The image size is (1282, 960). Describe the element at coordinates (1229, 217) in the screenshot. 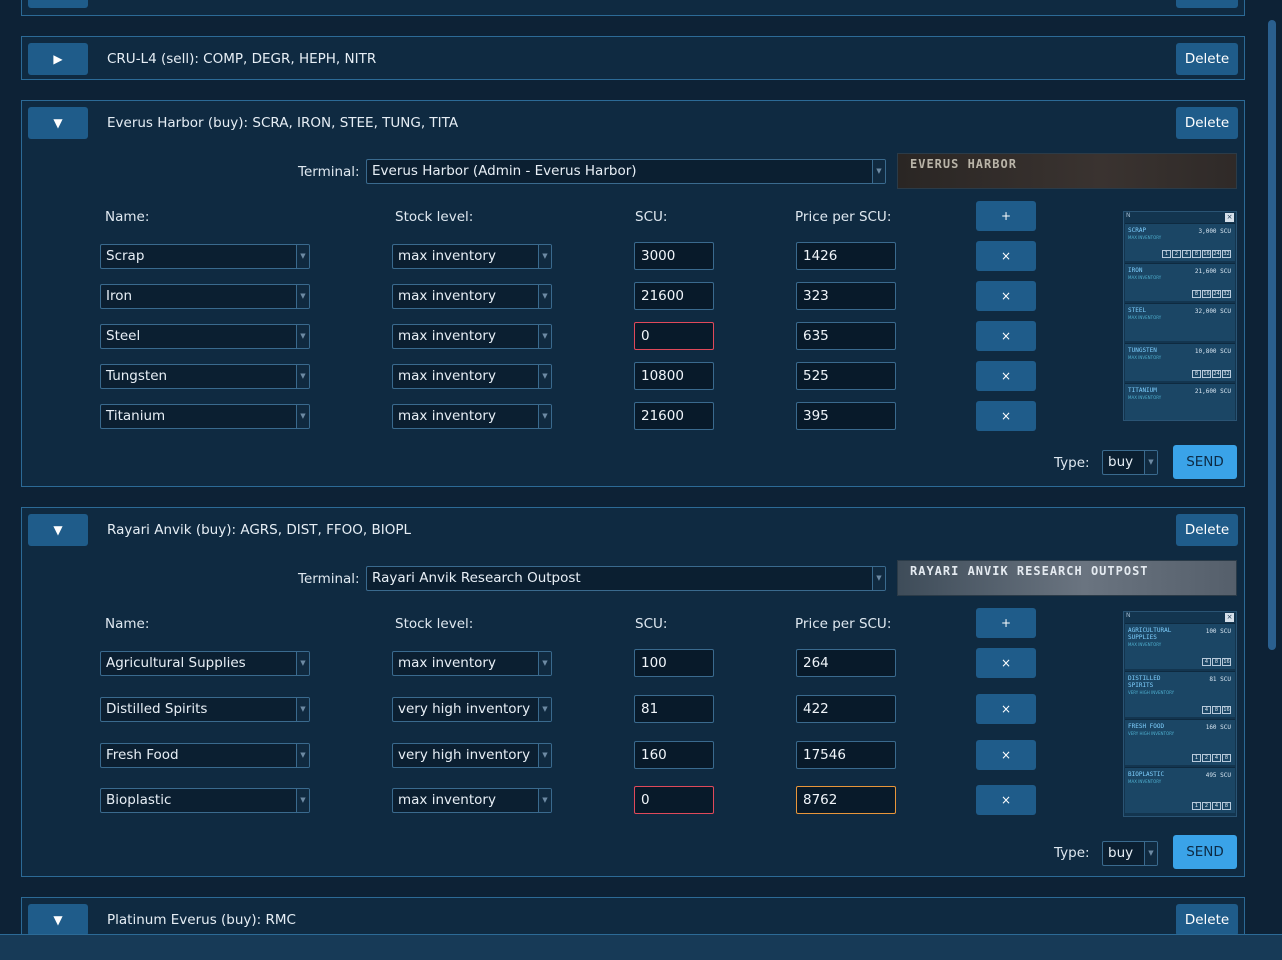

I see `close-icon: ×` at that location.